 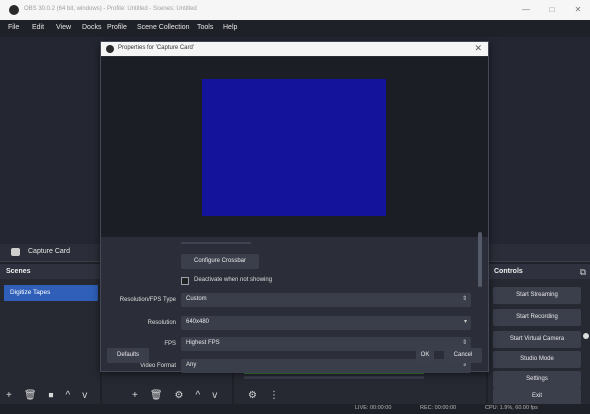 I want to click on scene-filters-icon: ⏹, so click(x=51, y=395).